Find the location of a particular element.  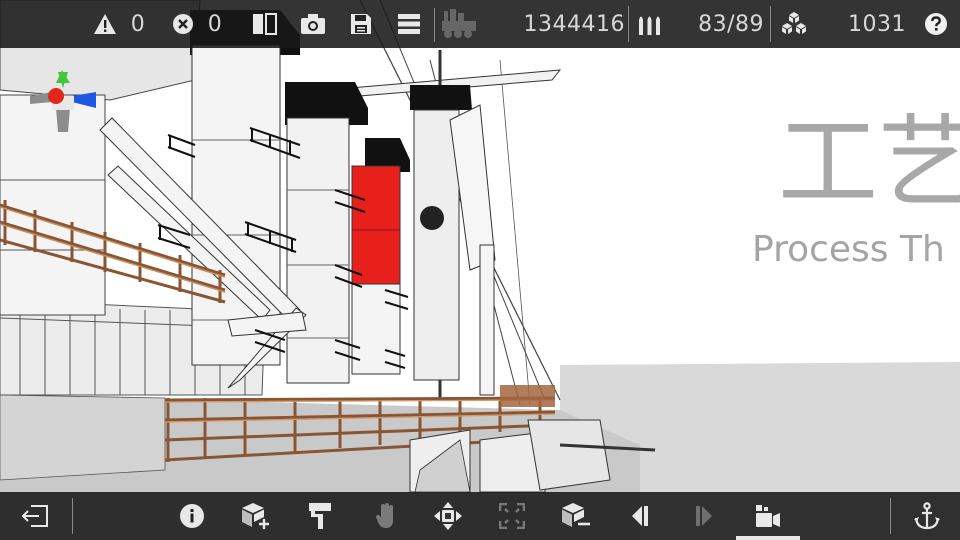

error-indicator: 0 is located at coordinates (197, 24).